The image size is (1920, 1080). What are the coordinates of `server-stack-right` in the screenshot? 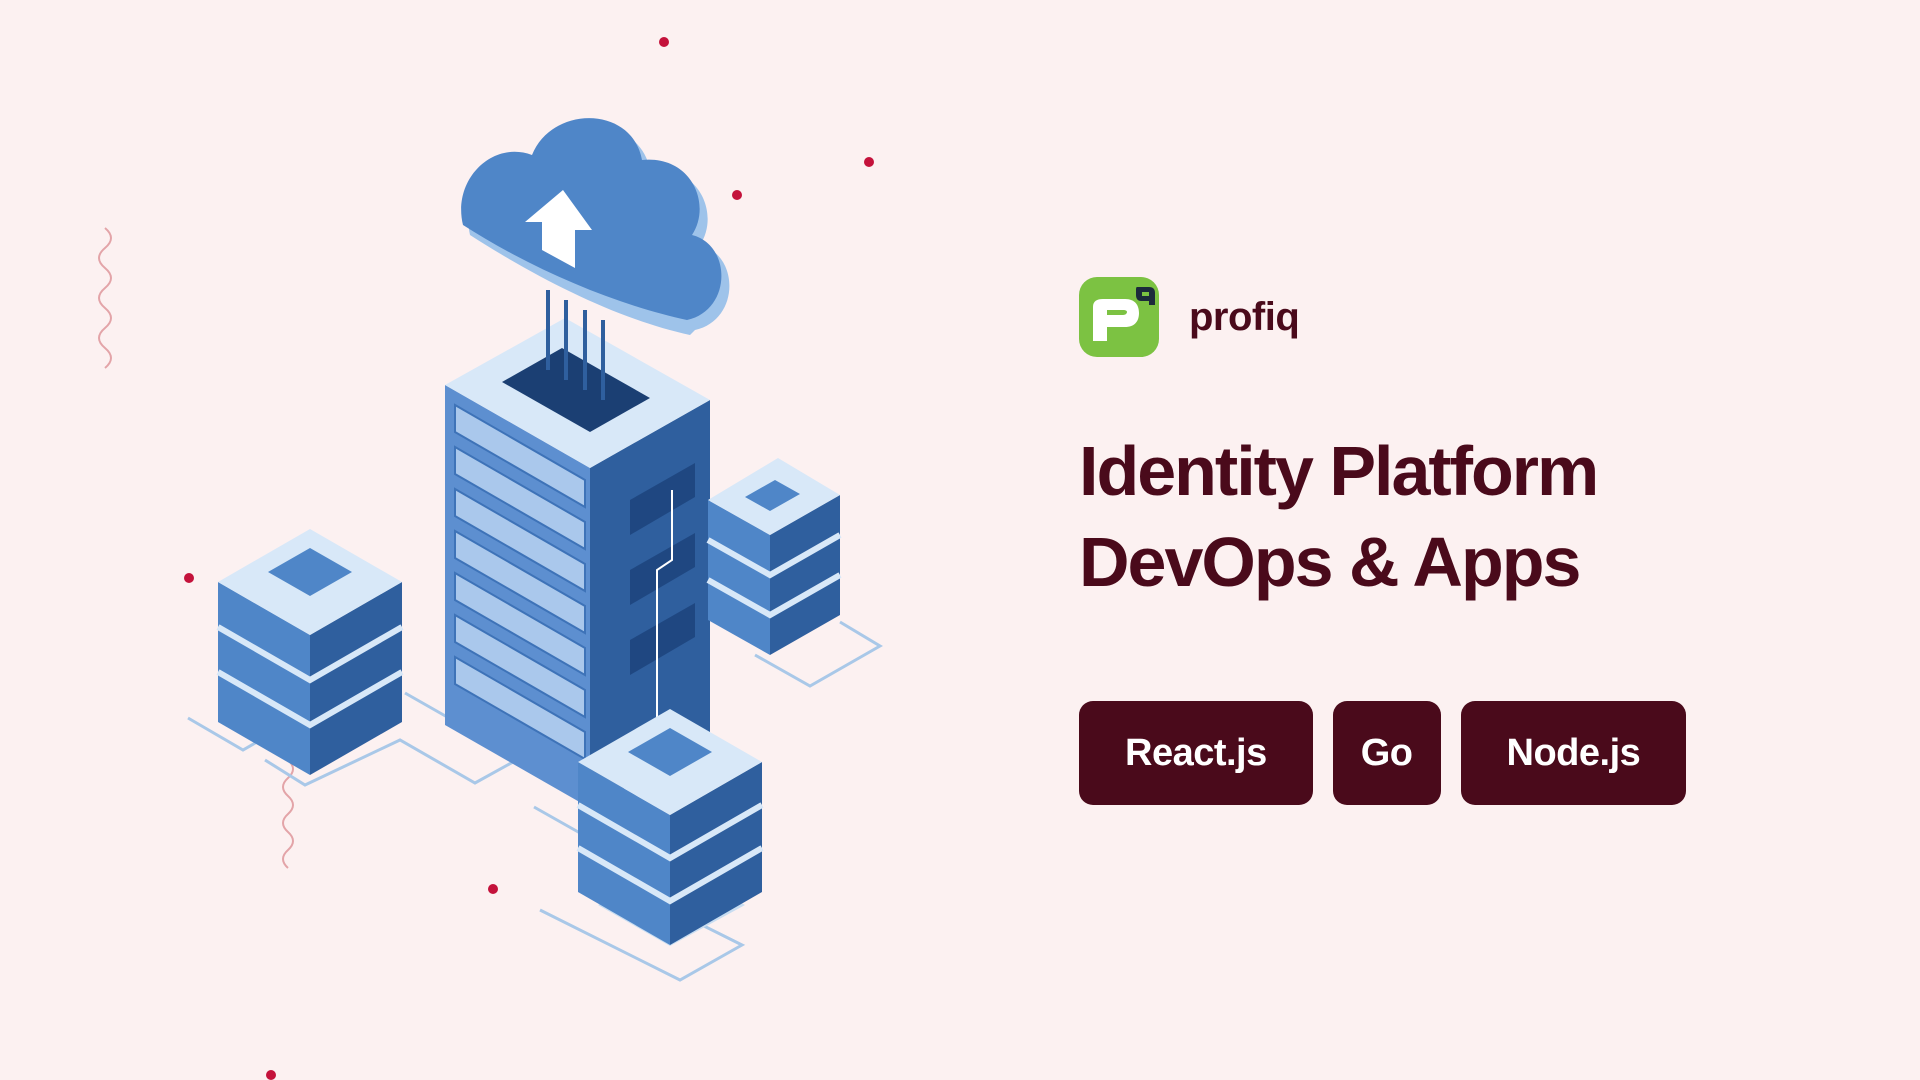 It's located at (774, 556).